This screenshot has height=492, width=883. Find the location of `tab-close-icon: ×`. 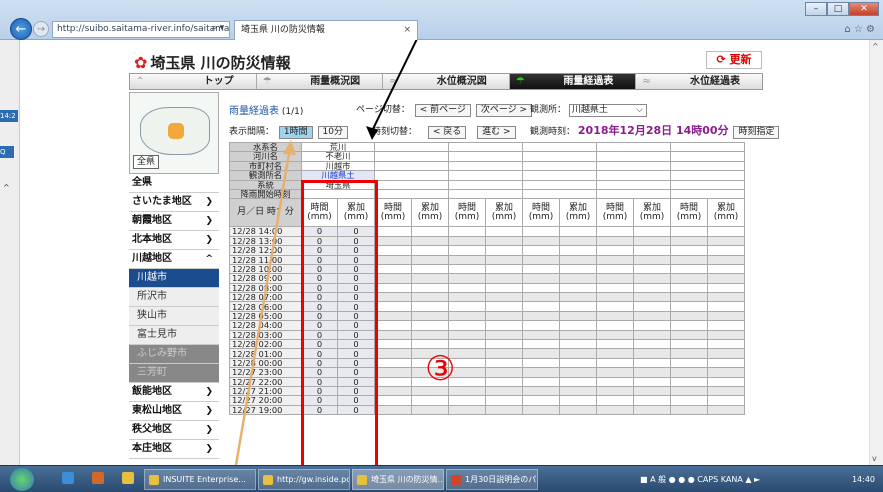

tab-close-icon: × is located at coordinates (407, 30).